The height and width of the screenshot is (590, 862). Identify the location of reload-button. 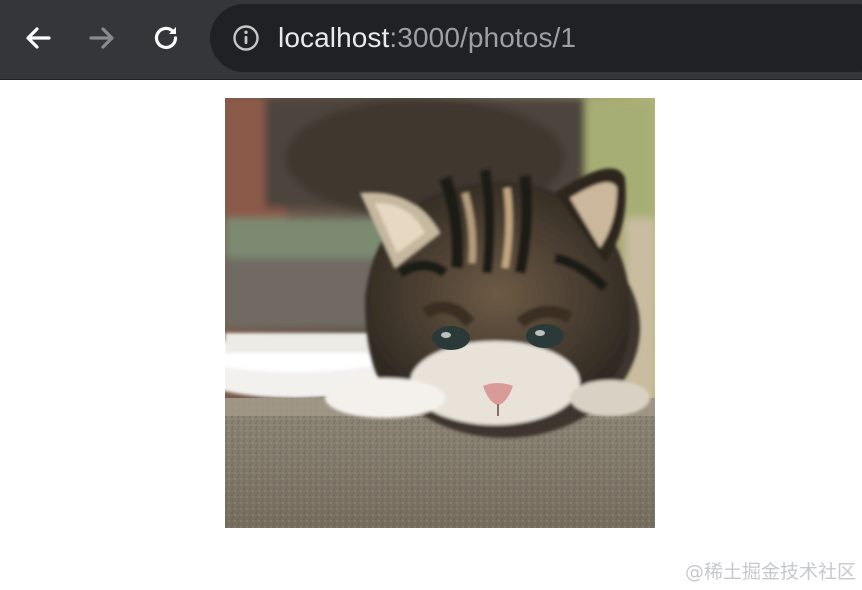
(166, 38).